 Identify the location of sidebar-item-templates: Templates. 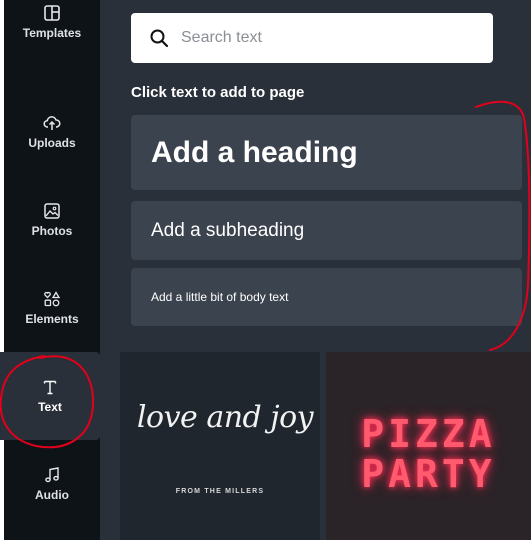
(52, 33).